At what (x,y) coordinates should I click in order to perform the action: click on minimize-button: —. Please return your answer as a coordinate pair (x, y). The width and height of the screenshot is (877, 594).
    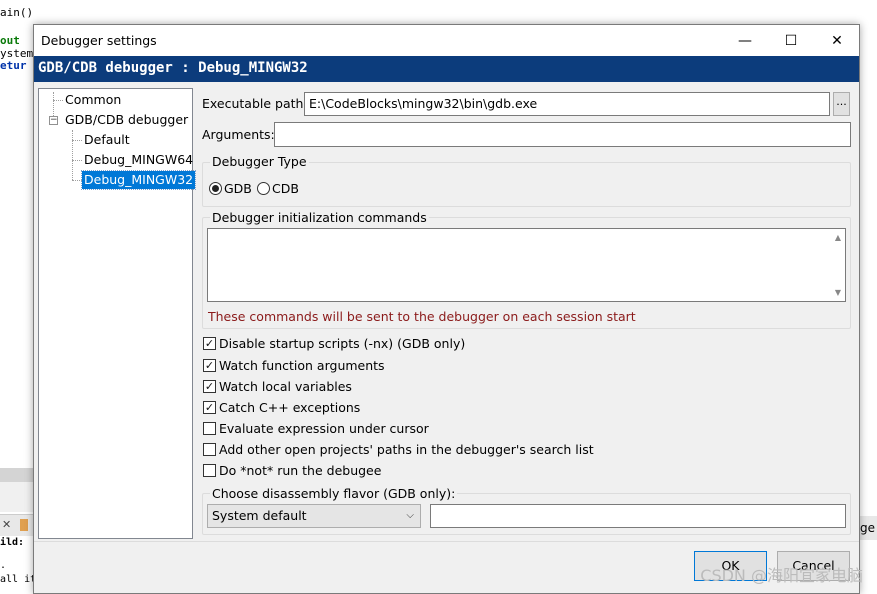
    Looking at the image, I should click on (745, 40).